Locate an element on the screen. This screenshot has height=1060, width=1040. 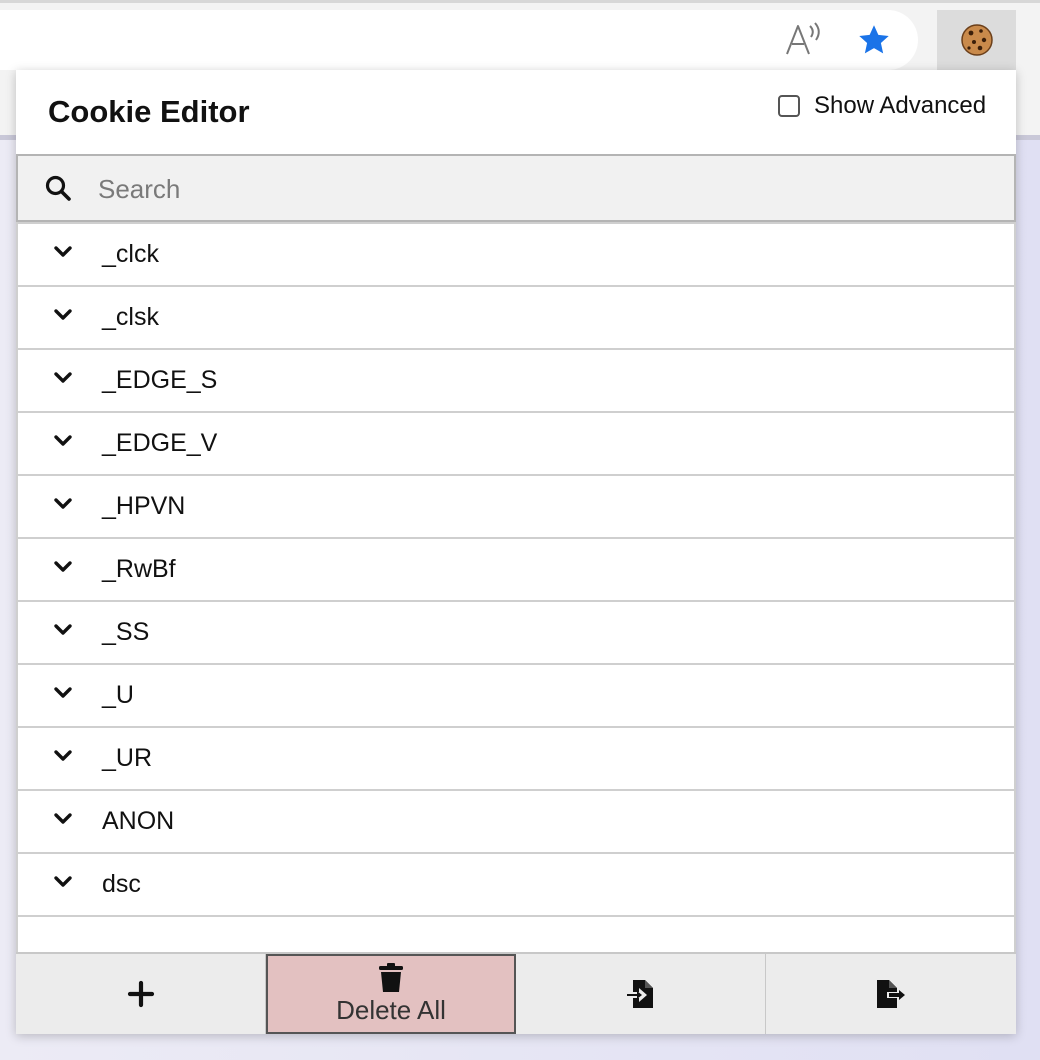
show-advanced-checkbox is located at coordinates (789, 106).